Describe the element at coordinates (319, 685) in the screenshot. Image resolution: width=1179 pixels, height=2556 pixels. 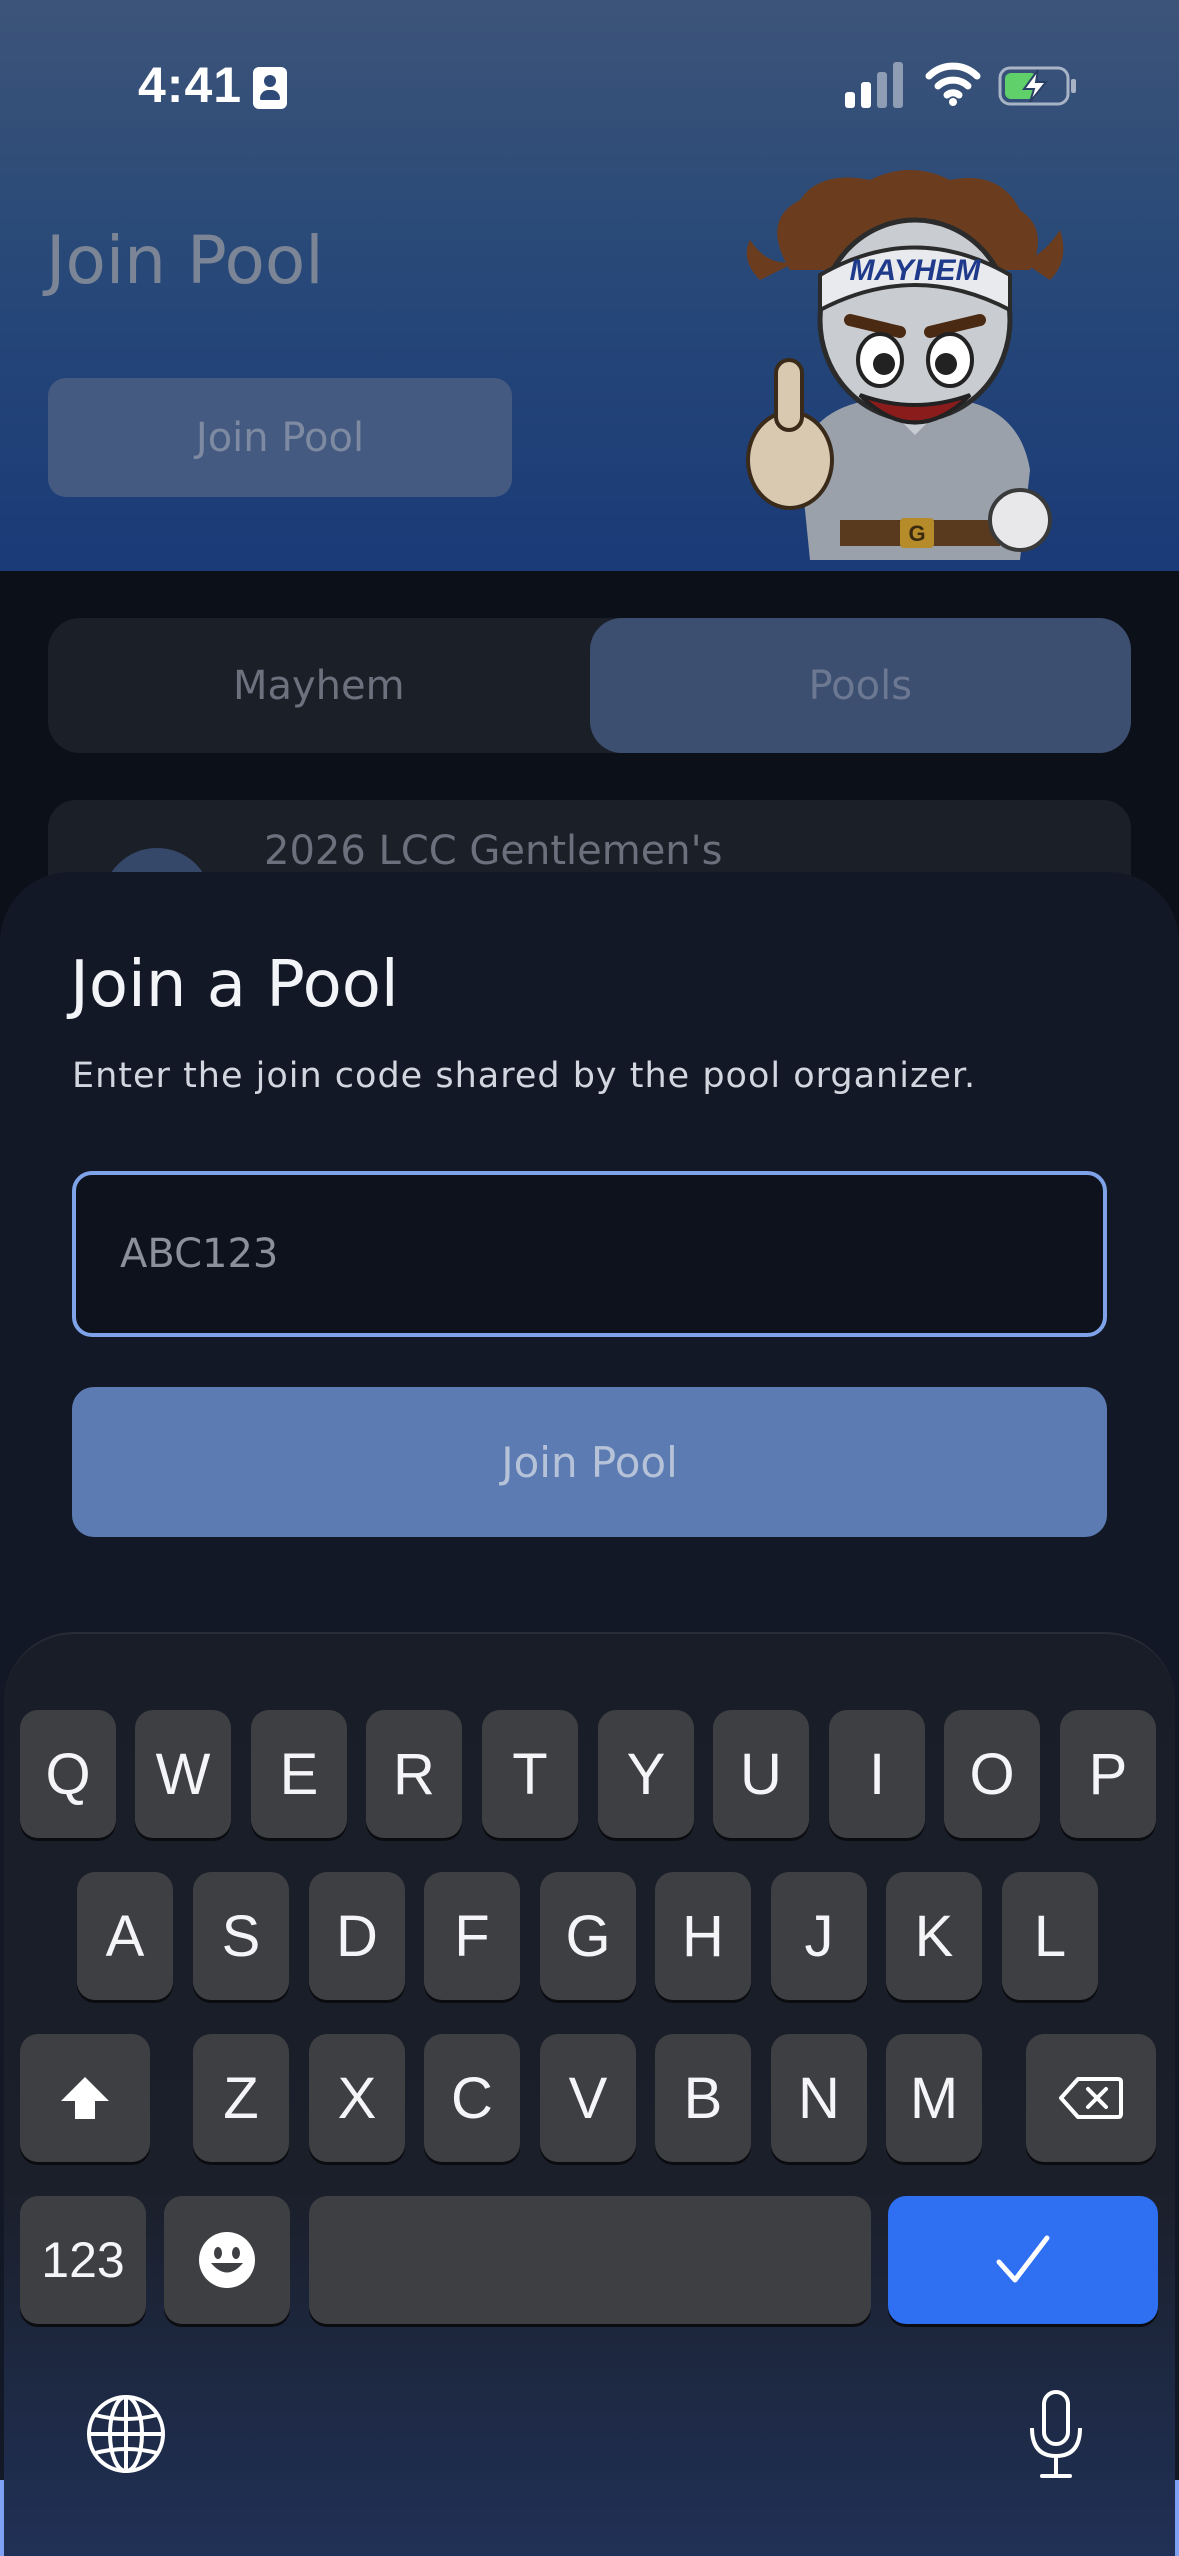
I see `tab-mayhem: Mayhem` at that location.